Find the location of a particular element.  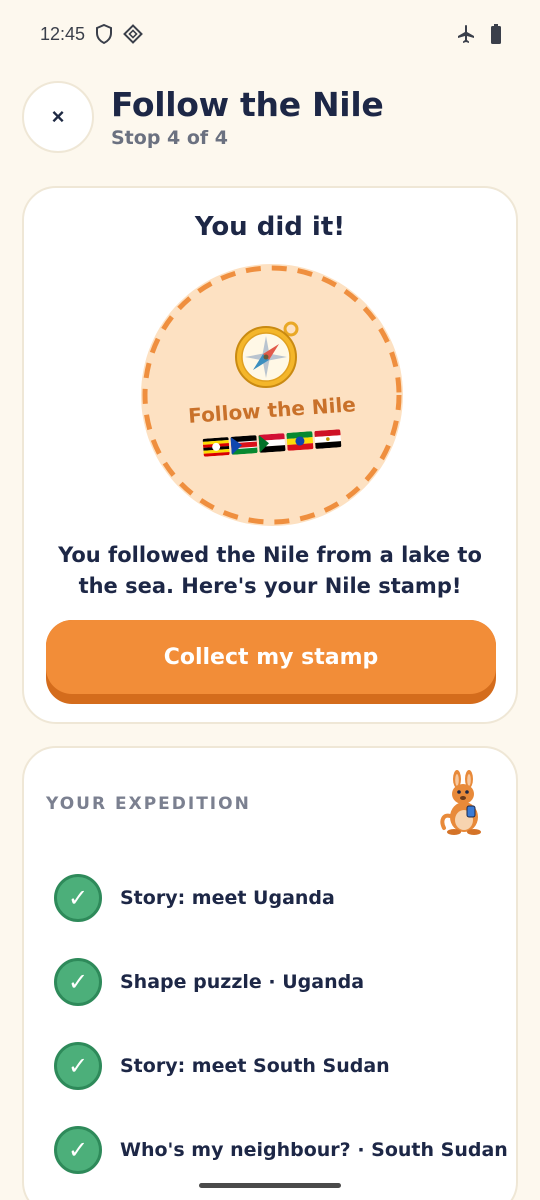

airplane-mode-icon is located at coordinates (466, 34).